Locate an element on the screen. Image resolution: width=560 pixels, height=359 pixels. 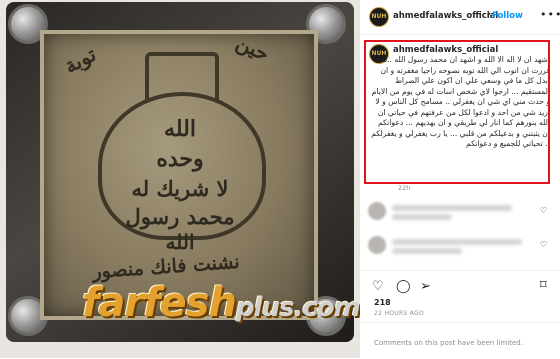
author-username: ahmedfalawks_official is located at coordinates (445, 16).